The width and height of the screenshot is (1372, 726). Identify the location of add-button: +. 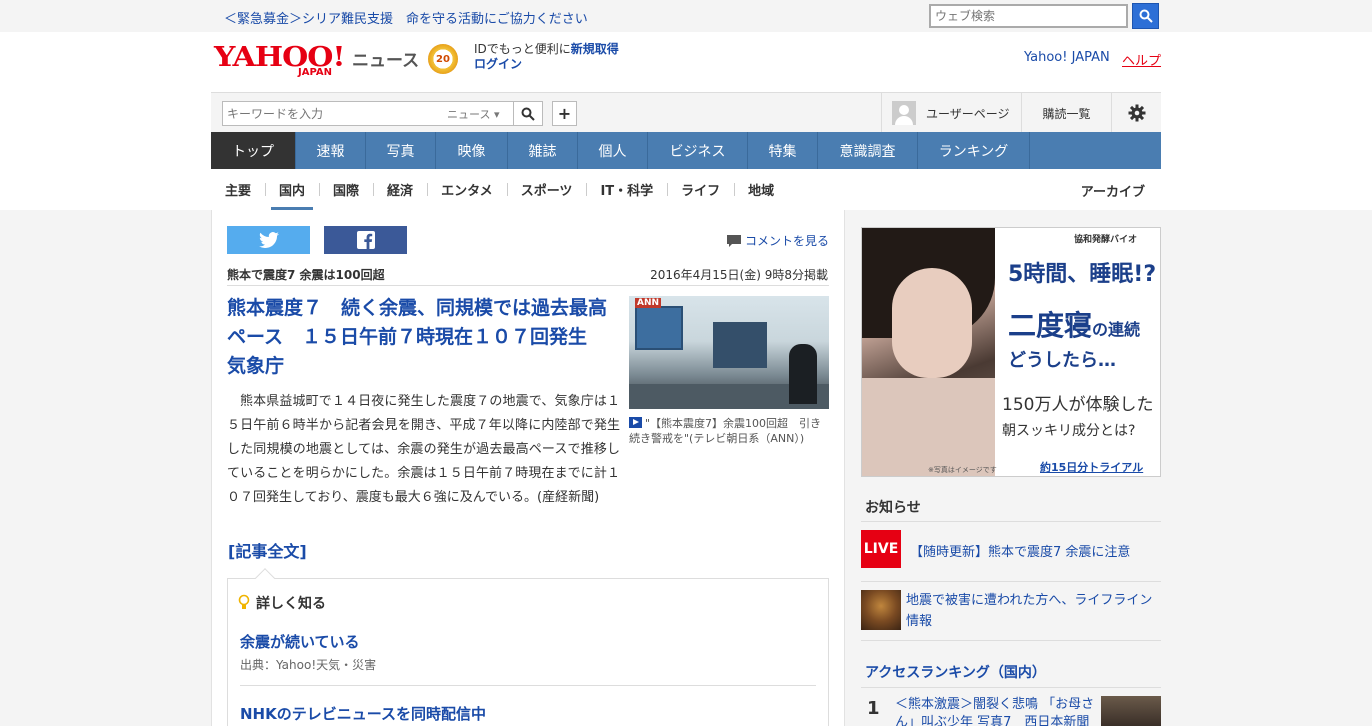
(564, 113).